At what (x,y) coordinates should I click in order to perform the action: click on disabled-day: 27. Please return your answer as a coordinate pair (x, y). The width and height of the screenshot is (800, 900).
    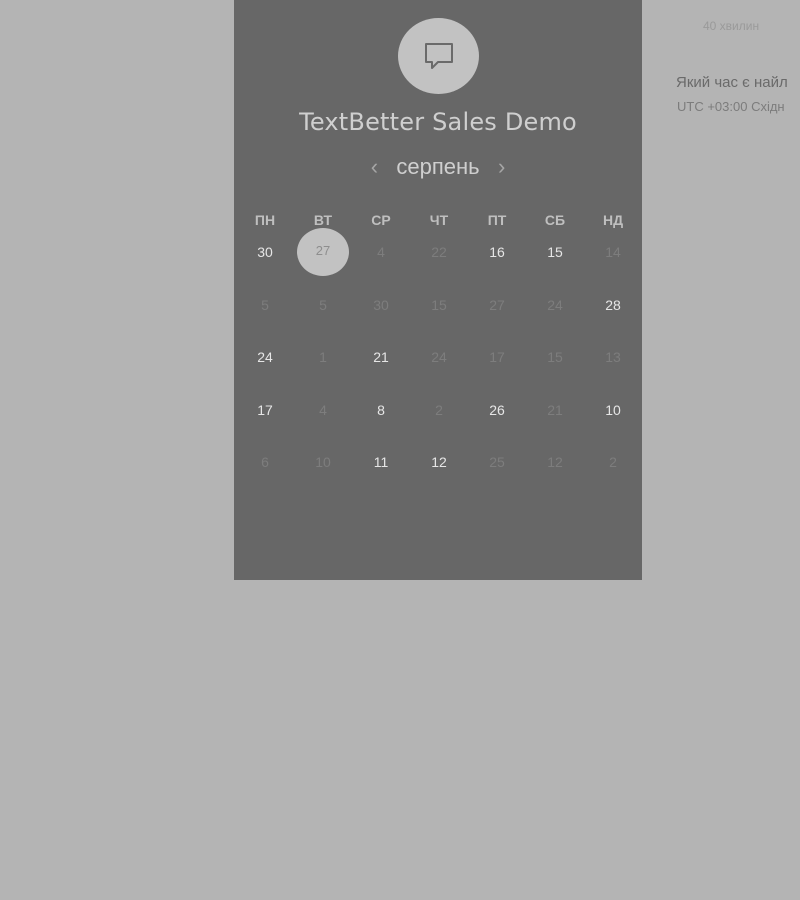
    Looking at the image, I should click on (497, 305).